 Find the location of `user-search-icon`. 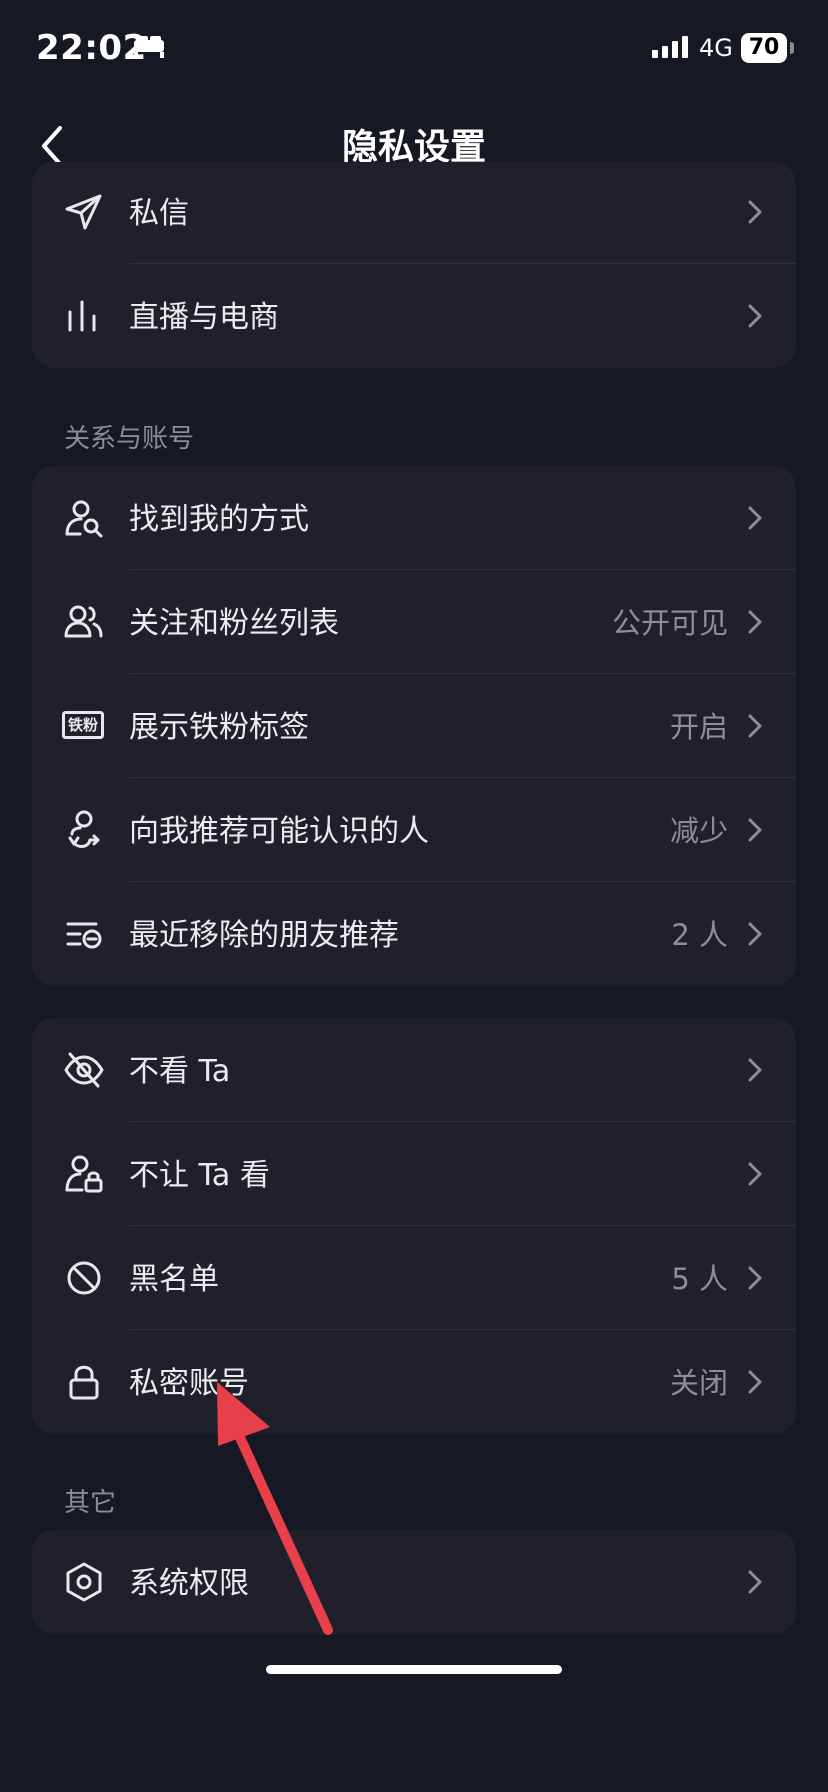

user-search-icon is located at coordinates (84, 518).